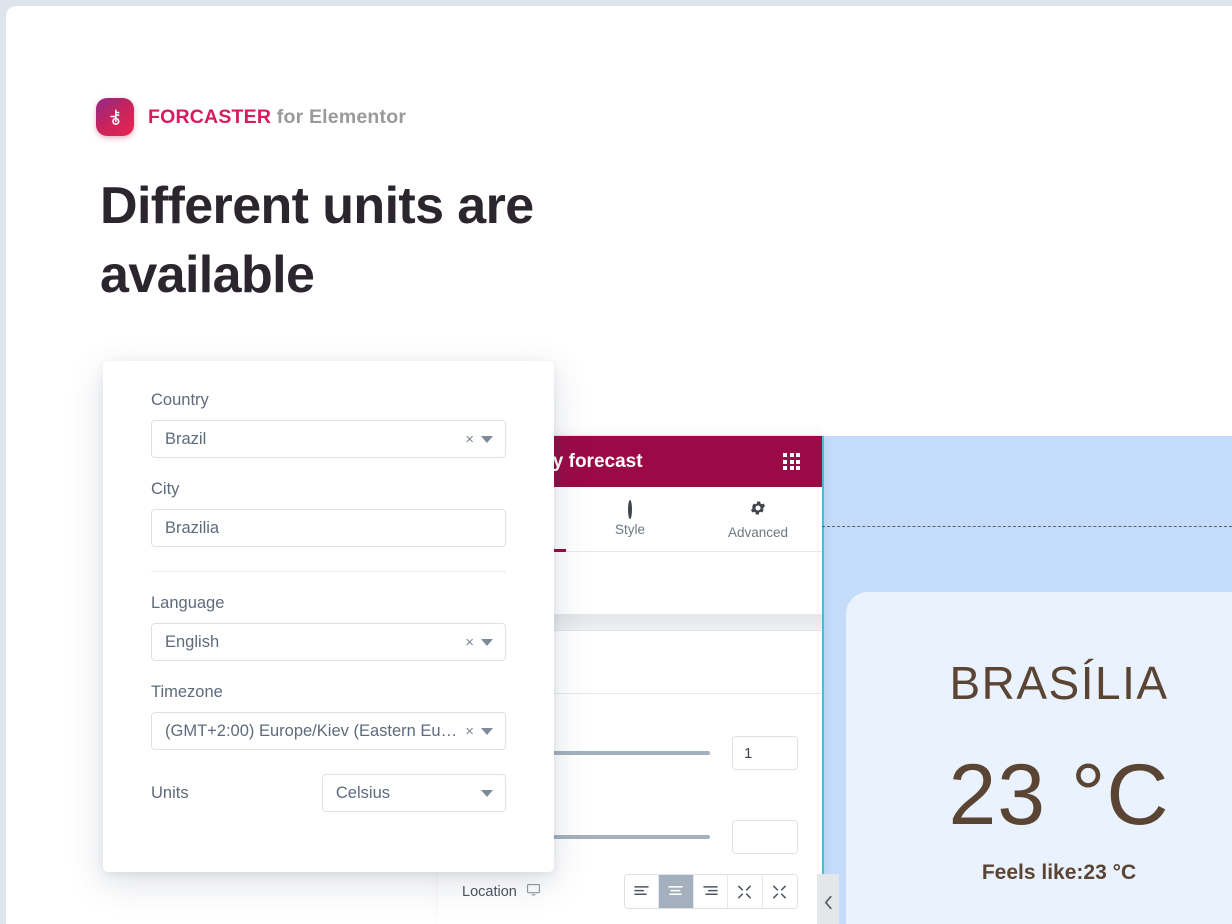 This screenshot has height=924, width=1232. I want to click on thermometer-icon, so click(115, 117).